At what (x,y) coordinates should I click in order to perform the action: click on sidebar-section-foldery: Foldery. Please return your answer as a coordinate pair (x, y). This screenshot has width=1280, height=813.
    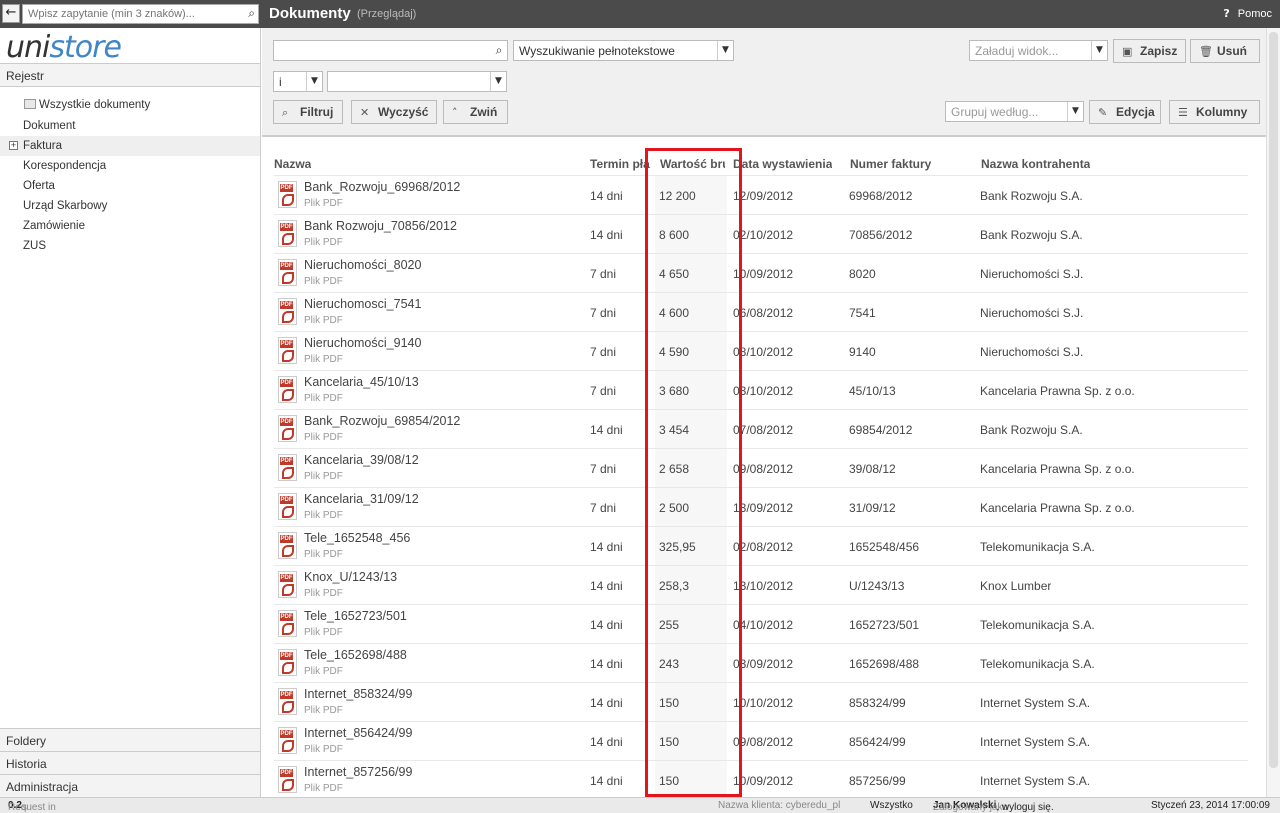
    Looking at the image, I should click on (130, 739).